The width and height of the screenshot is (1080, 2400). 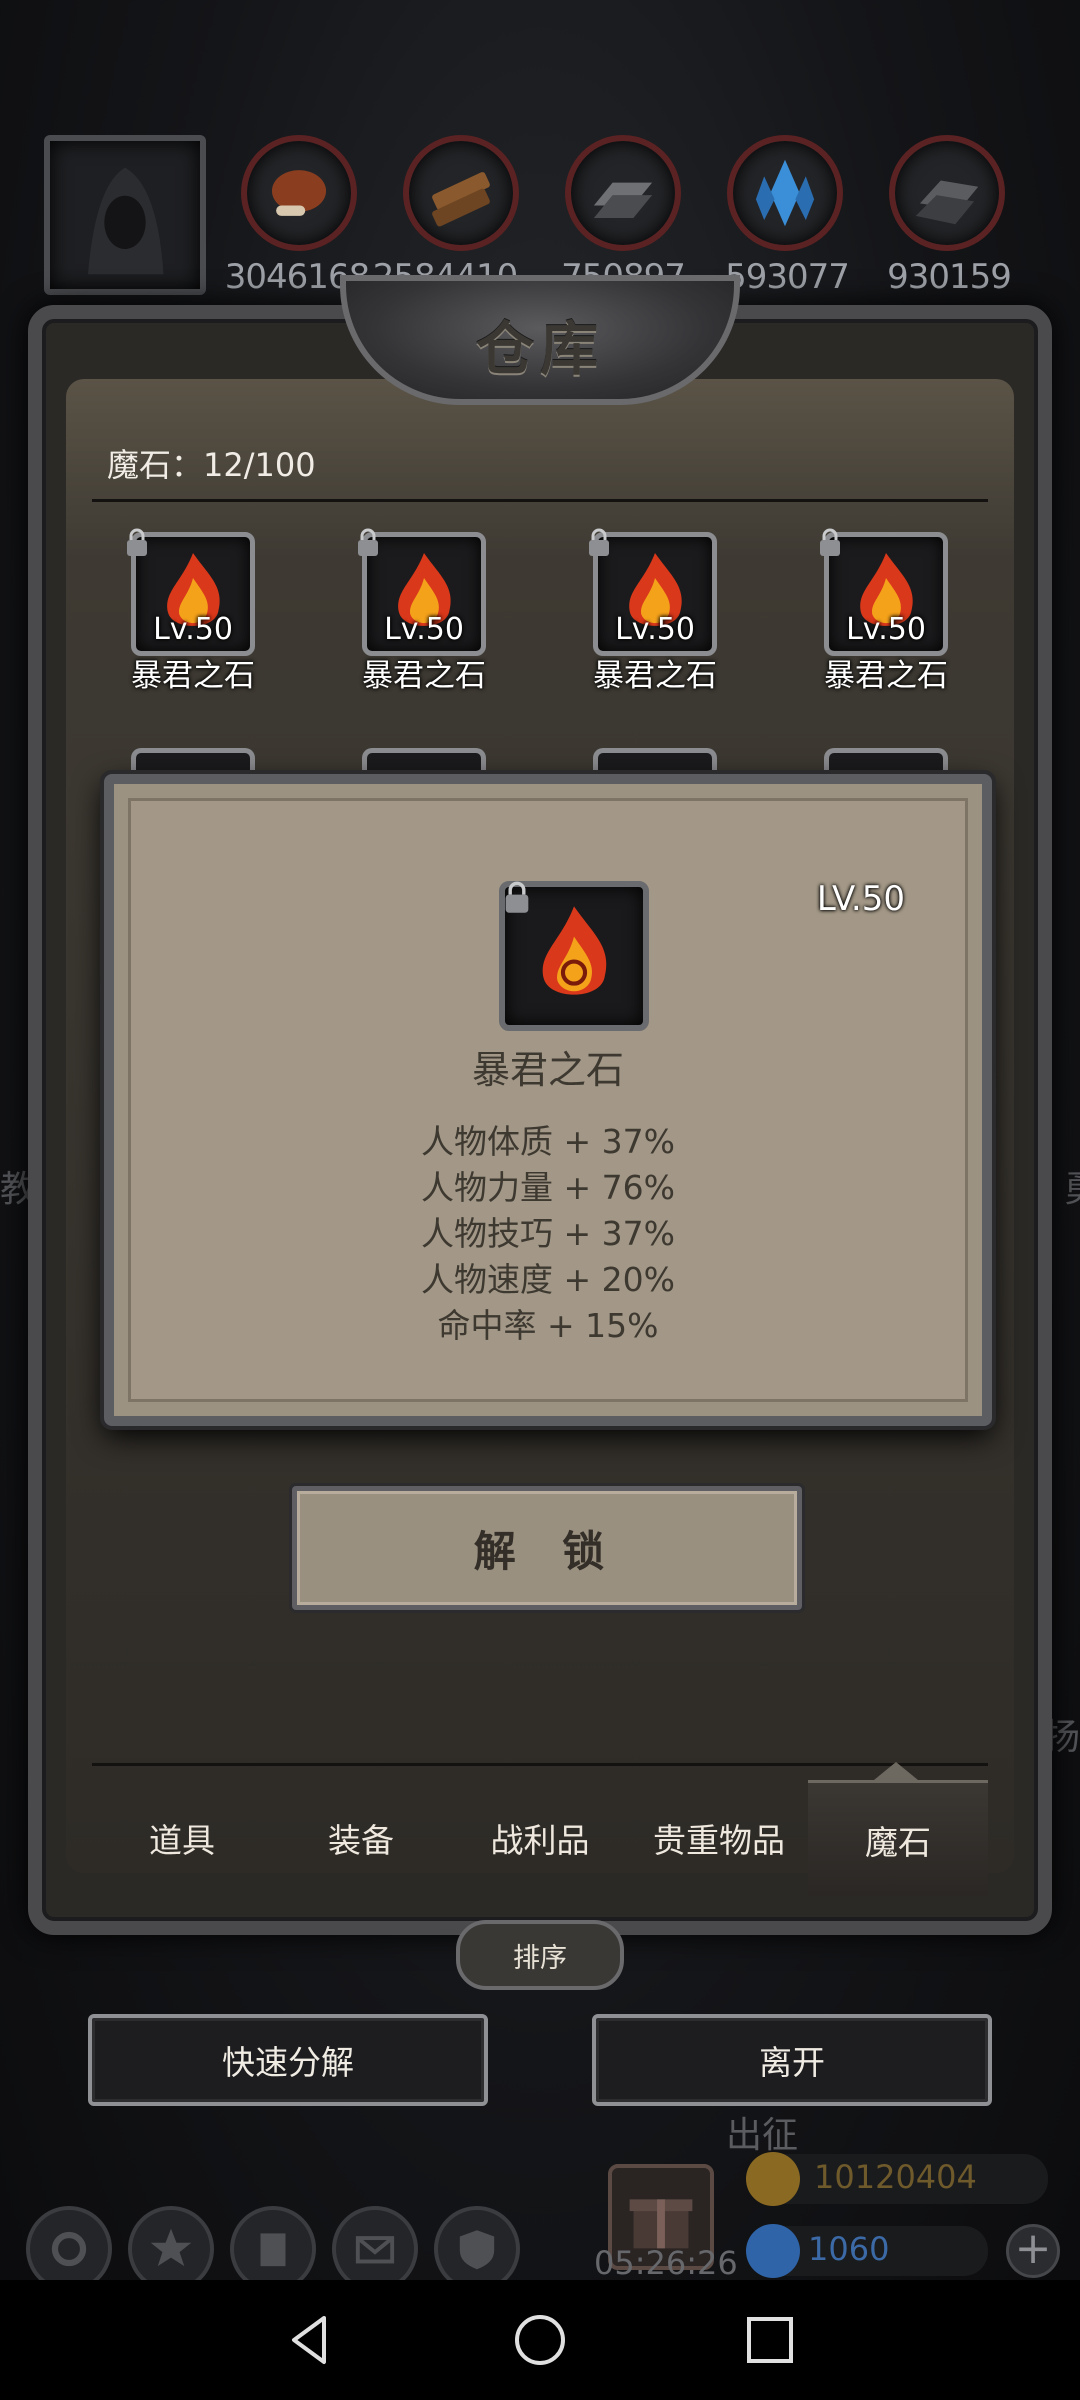 What do you see at coordinates (785, 193) in the screenshot?
I see `crystal-icon` at bounding box center [785, 193].